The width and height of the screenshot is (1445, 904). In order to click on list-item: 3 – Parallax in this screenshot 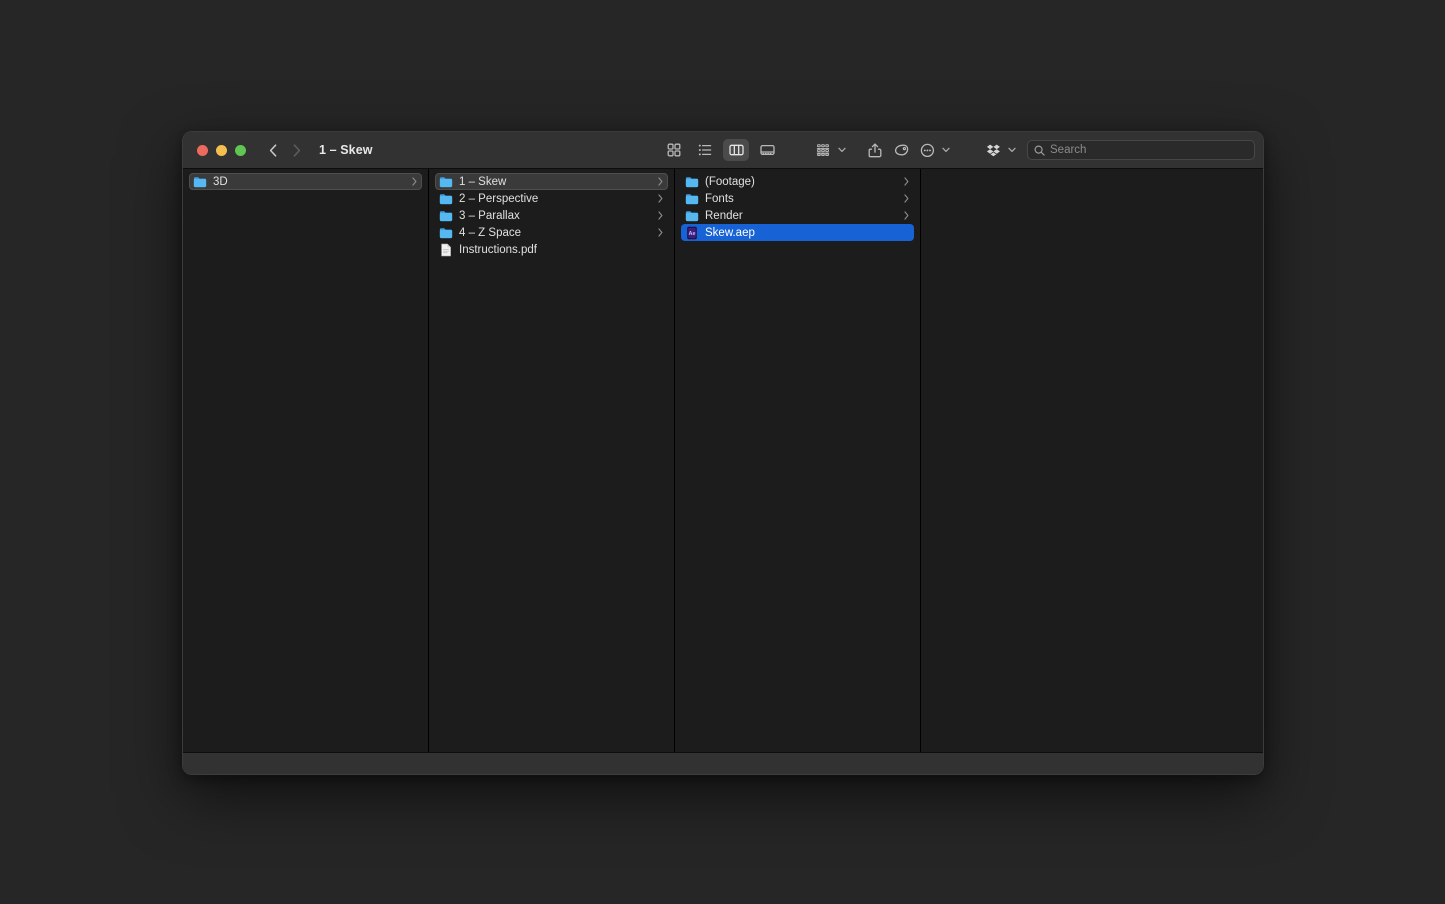, I will do `click(551, 215)`.